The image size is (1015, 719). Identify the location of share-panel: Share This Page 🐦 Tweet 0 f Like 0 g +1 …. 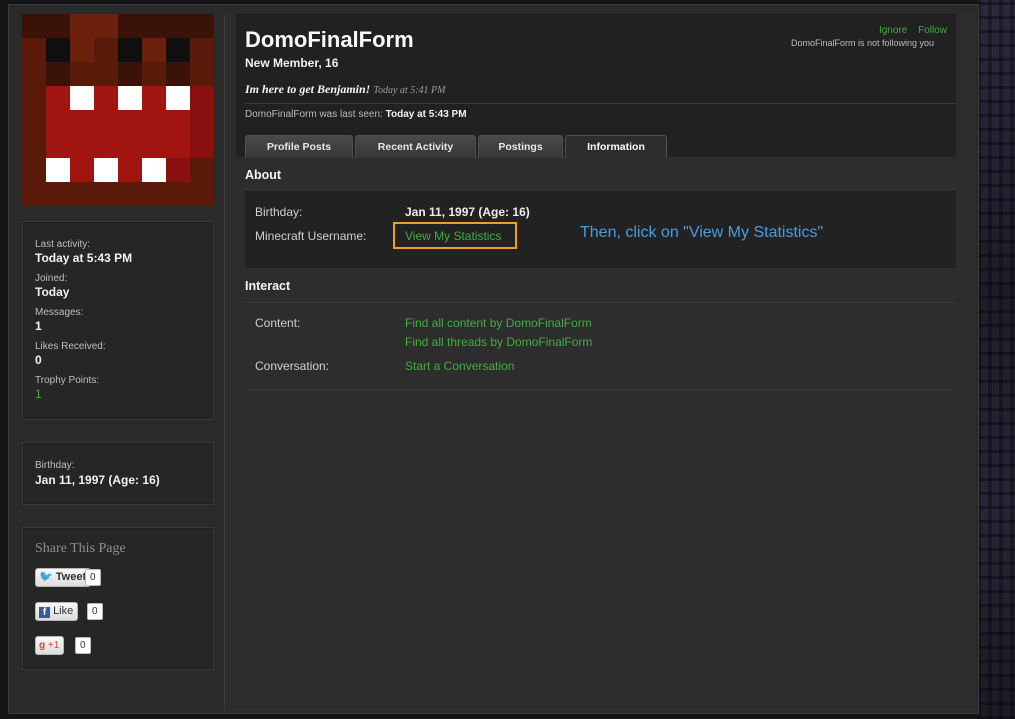
(118, 598).